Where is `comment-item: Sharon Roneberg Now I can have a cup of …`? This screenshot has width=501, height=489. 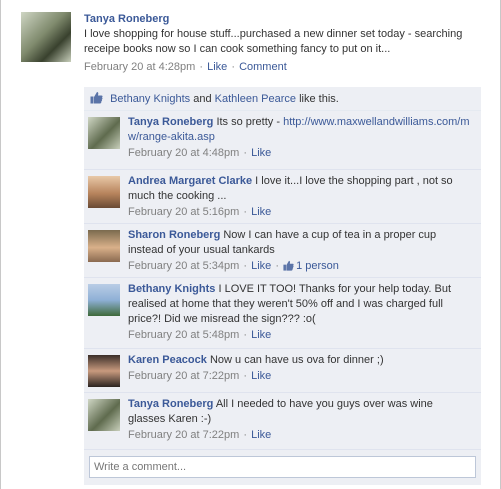 comment-item: Sharon Roneberg Now I can have a cup of … is located at coordinates (282, 251).